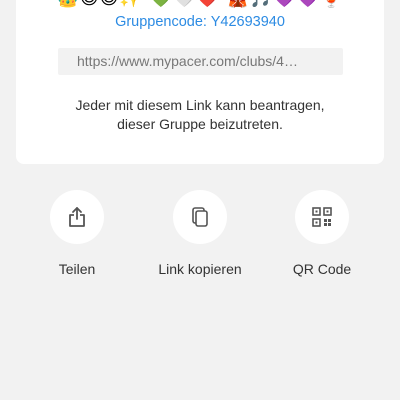 Image resolution: width=400 pixels, height=400 pixels. What do you see at coordinates (200, 22) in the screenshot?
I see `group-code: Gruppencode: Y42693940` at bounding box center [200, 22].